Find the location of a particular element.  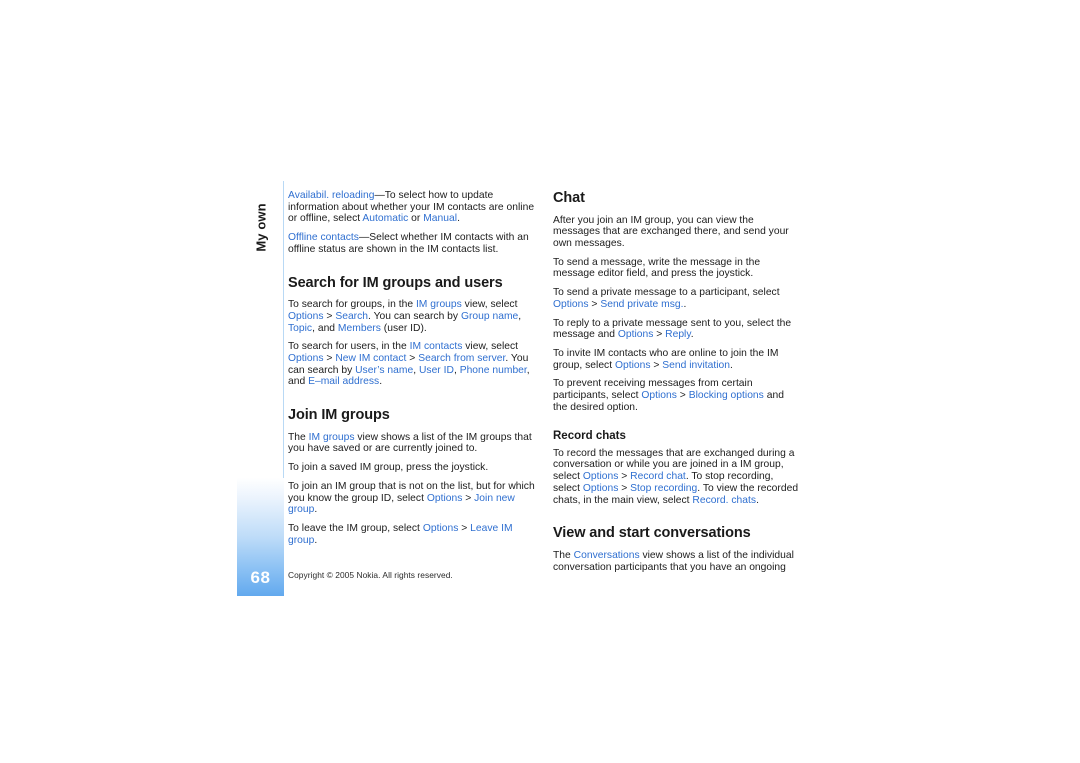

menu-blocking-options: Blocking options is located at coordinates (726, 396).